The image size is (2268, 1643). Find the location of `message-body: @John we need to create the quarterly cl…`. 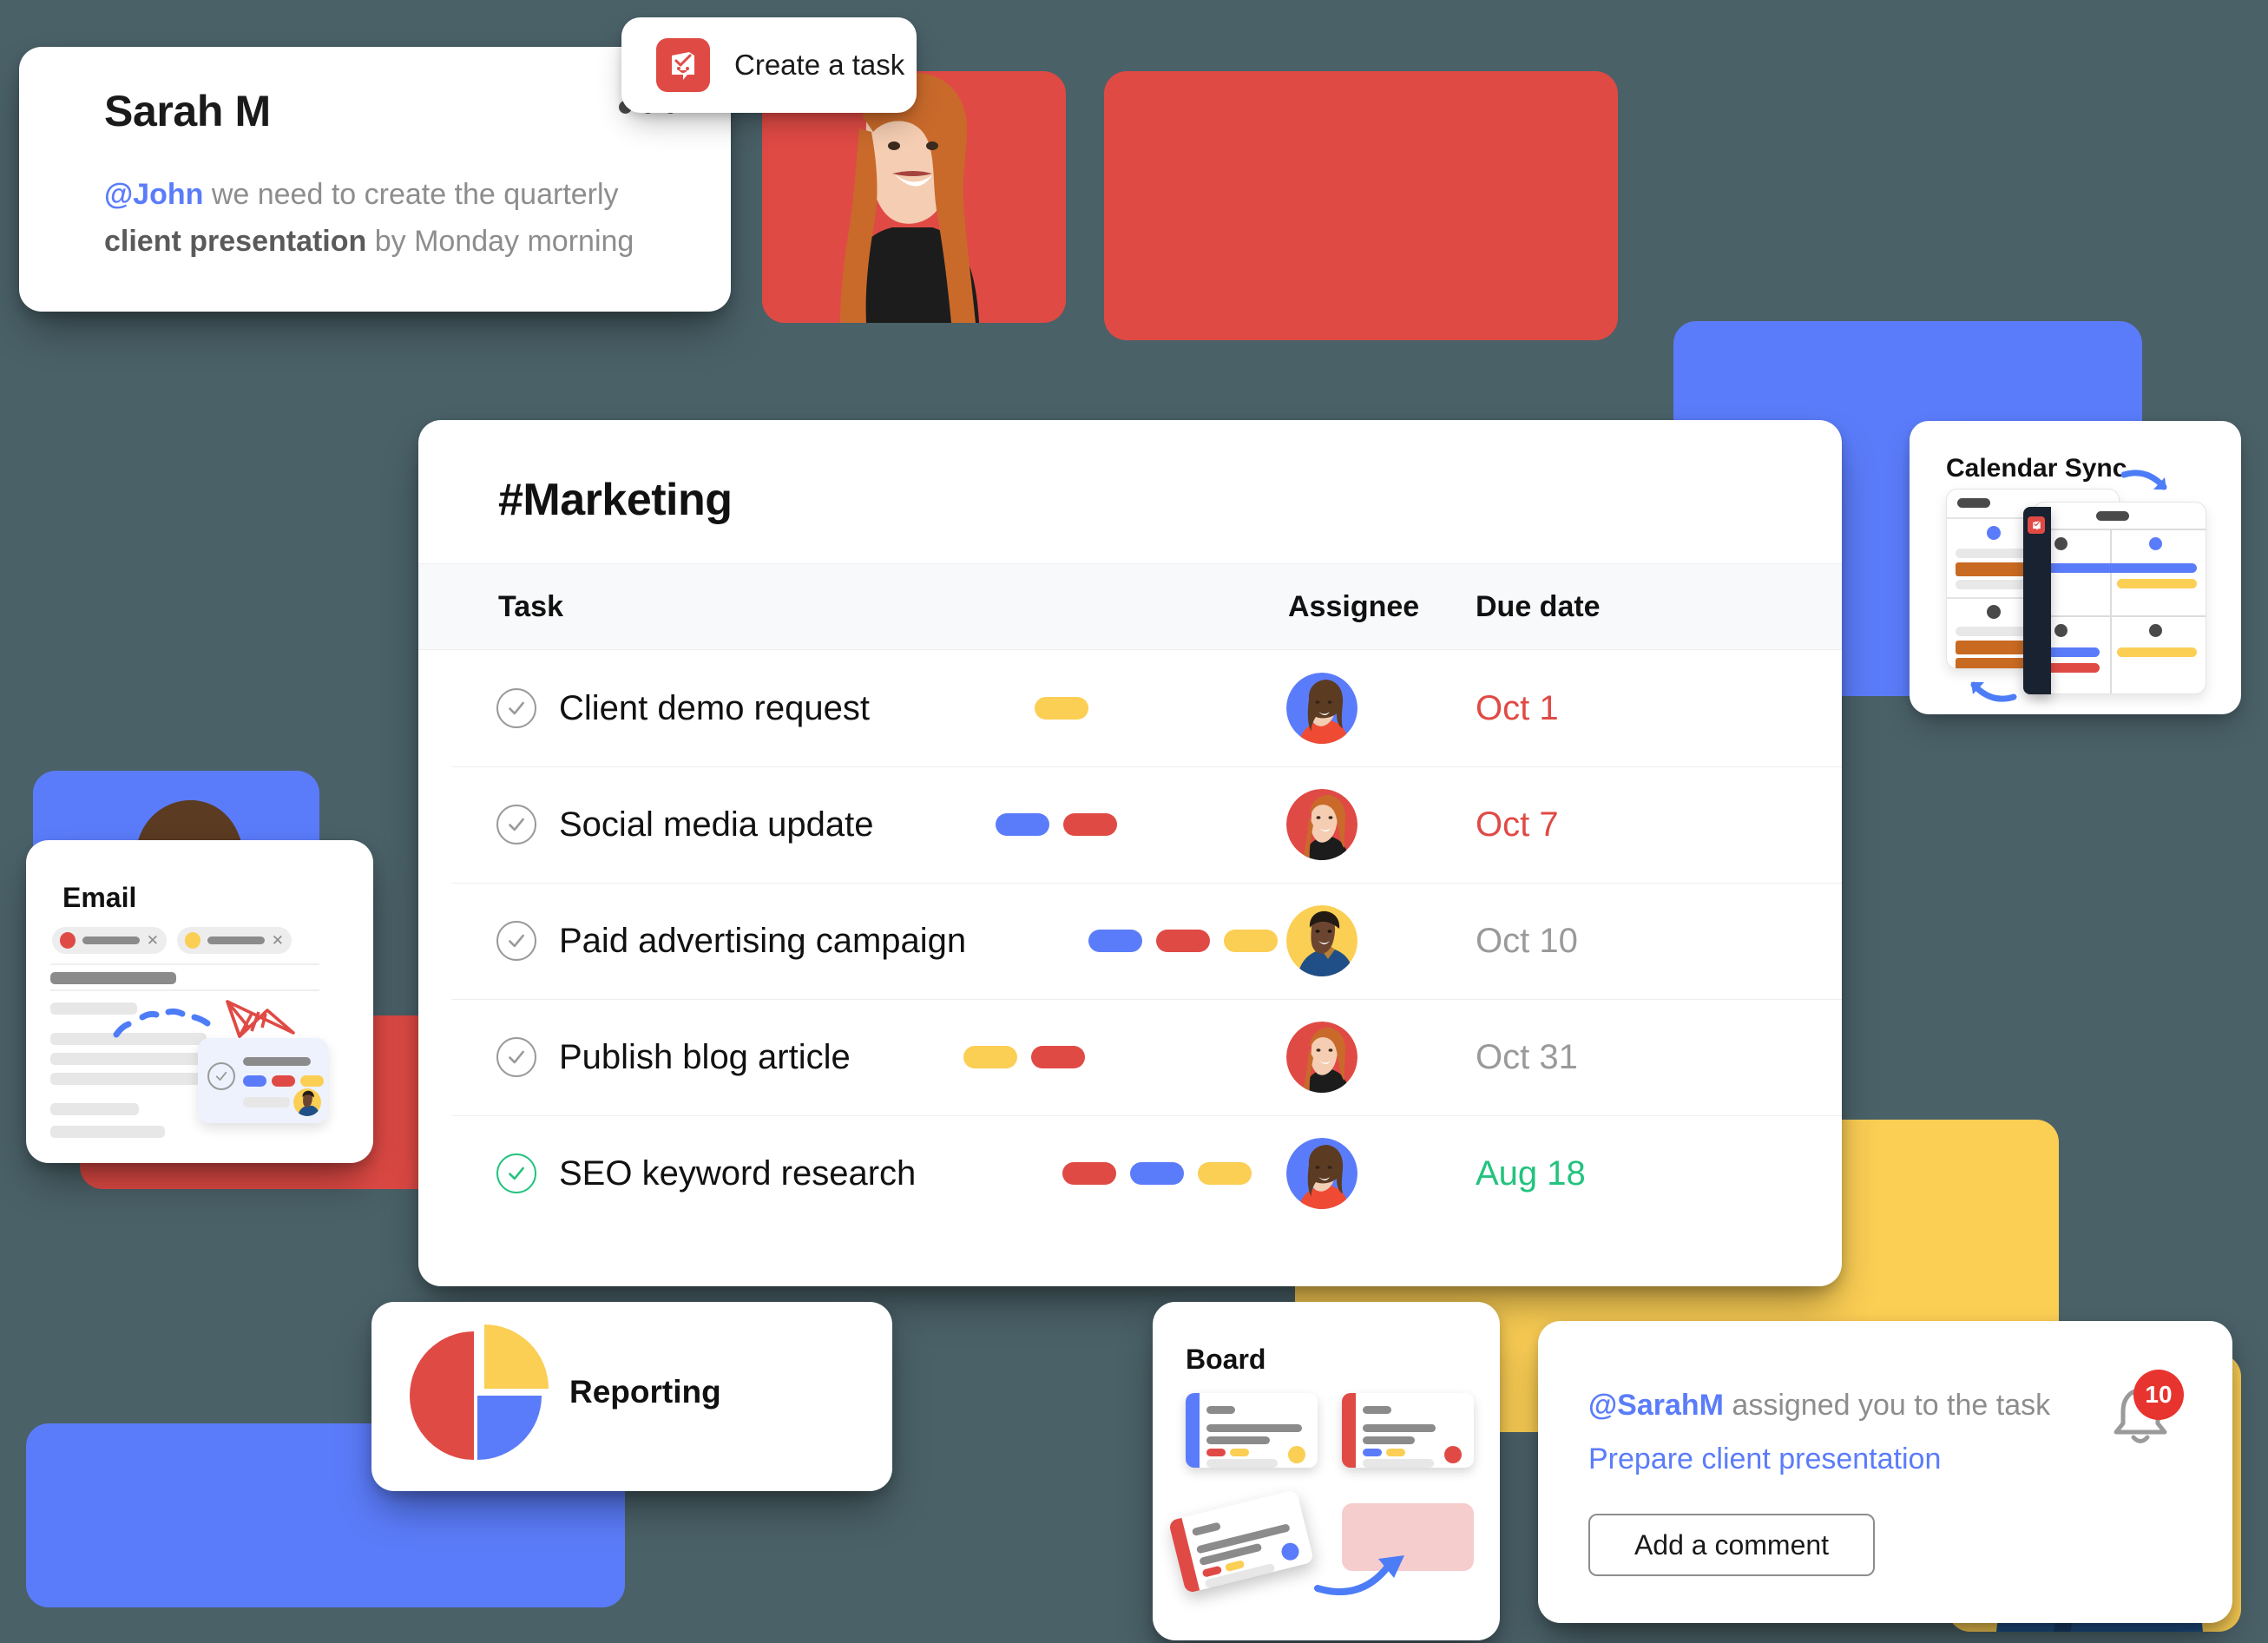

message-body: @John we need to create the quarterly cl… is located at coordinates (390, 219).